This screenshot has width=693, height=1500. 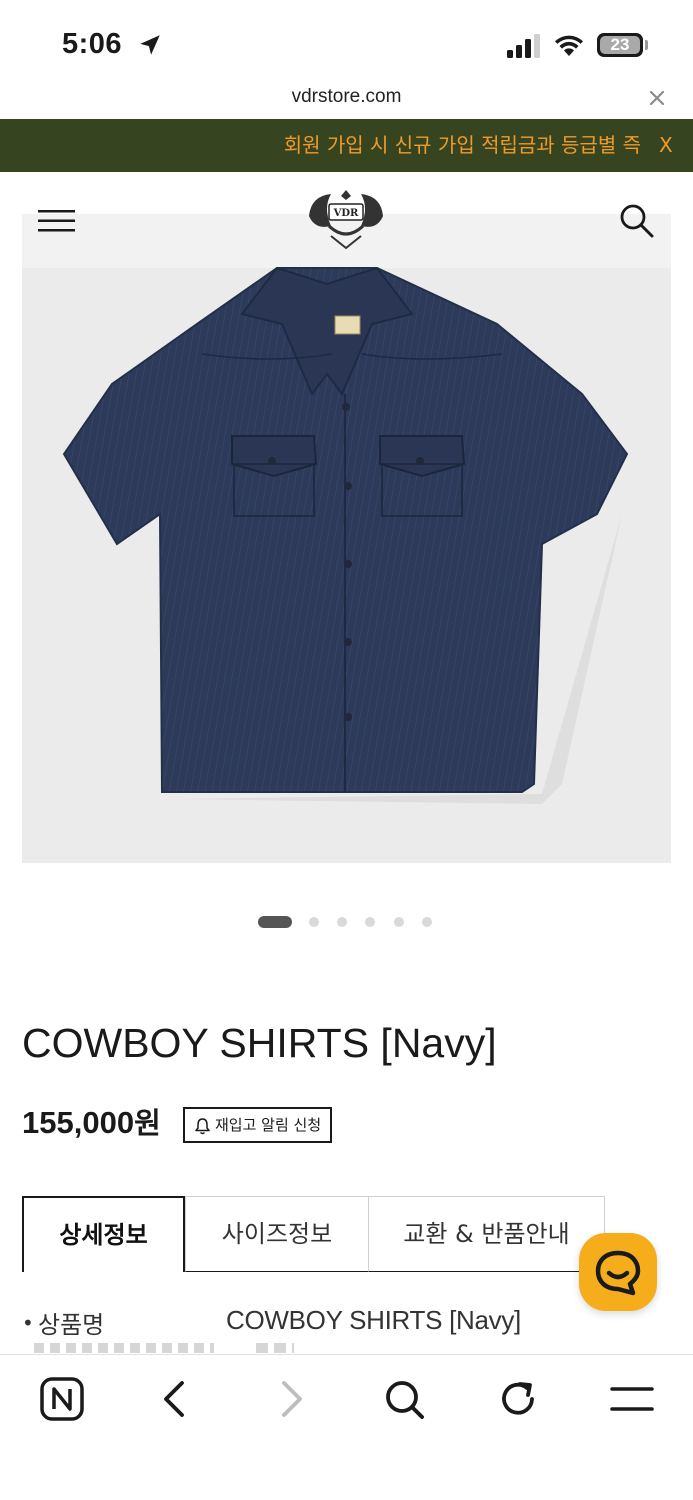 I want to click on forward-arrow-icon, so click(x=290, y=1399).